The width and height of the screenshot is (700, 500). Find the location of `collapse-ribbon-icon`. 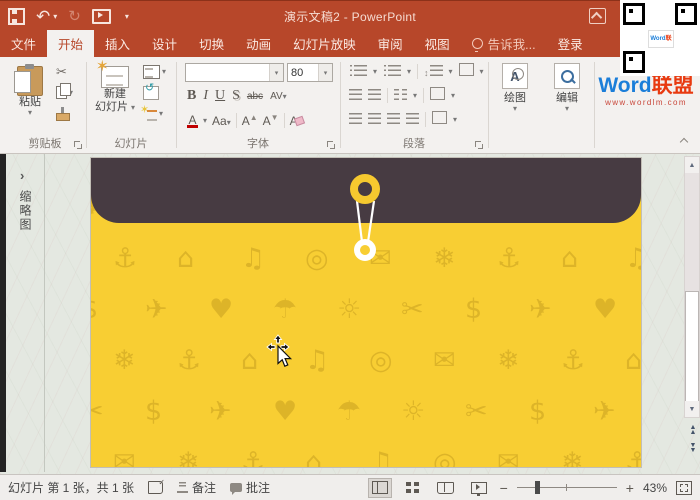

collapse-ribbon-icon is located at coordinates (684, 141).